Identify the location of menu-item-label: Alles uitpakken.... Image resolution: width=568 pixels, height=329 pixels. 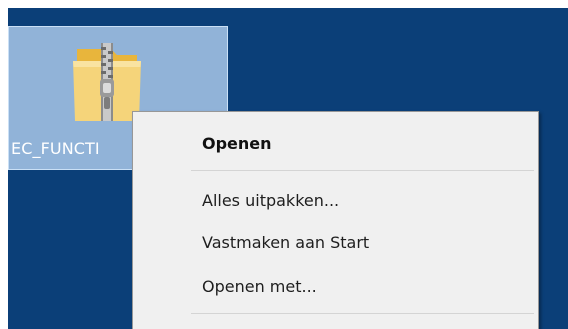
(271, 200).